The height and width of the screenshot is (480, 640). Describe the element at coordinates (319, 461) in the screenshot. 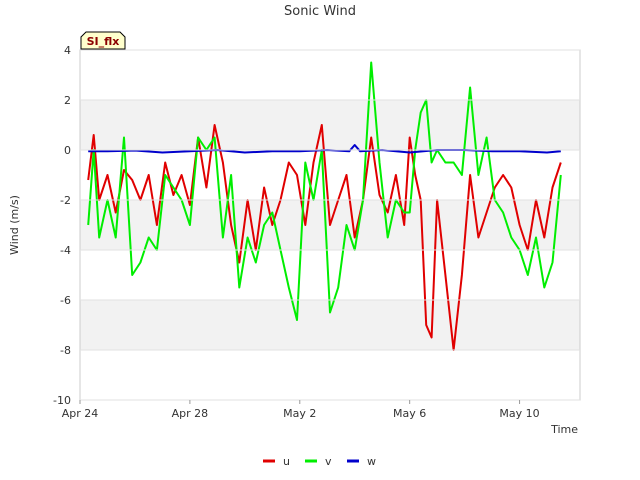

I see `legend: u v w` at that location.